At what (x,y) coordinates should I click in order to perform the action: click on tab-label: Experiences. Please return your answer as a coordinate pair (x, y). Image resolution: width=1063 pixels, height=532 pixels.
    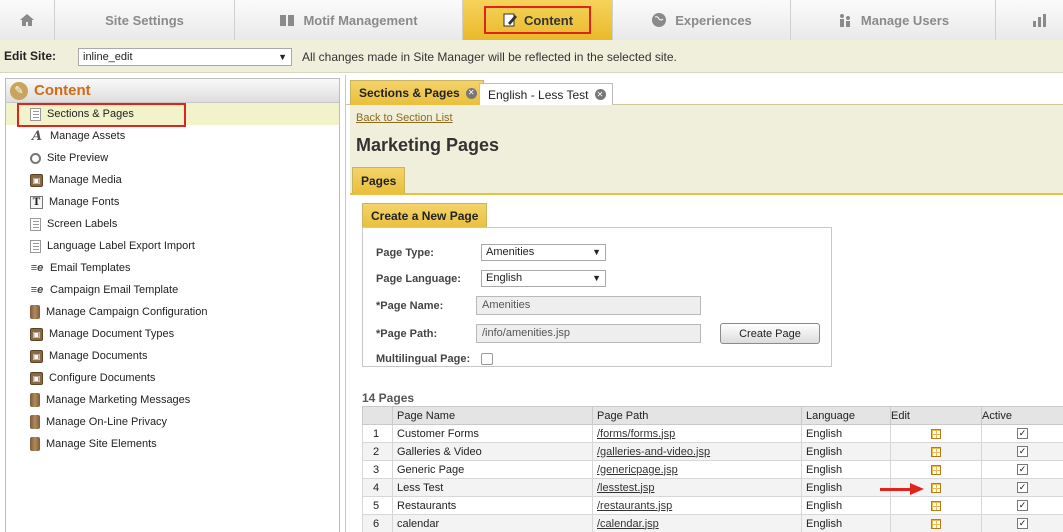
    Looking at the image, I should click on (713, 20).